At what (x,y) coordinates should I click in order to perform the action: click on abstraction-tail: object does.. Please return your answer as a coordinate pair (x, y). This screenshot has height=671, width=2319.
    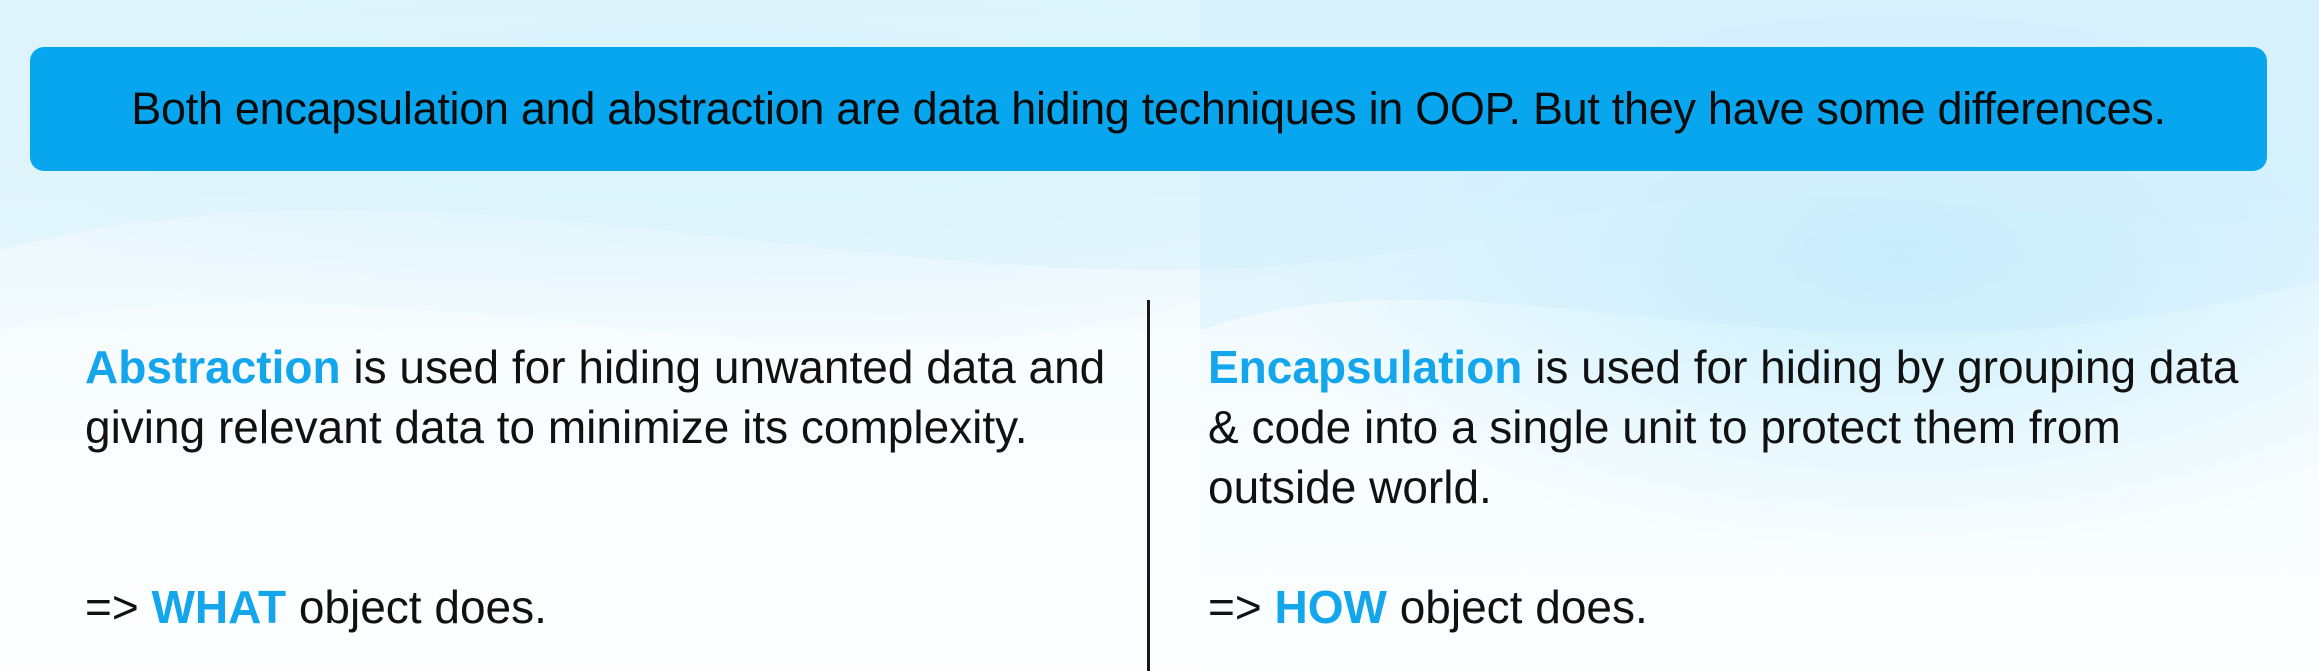
    Looking at the image, I should click on (416, 607).